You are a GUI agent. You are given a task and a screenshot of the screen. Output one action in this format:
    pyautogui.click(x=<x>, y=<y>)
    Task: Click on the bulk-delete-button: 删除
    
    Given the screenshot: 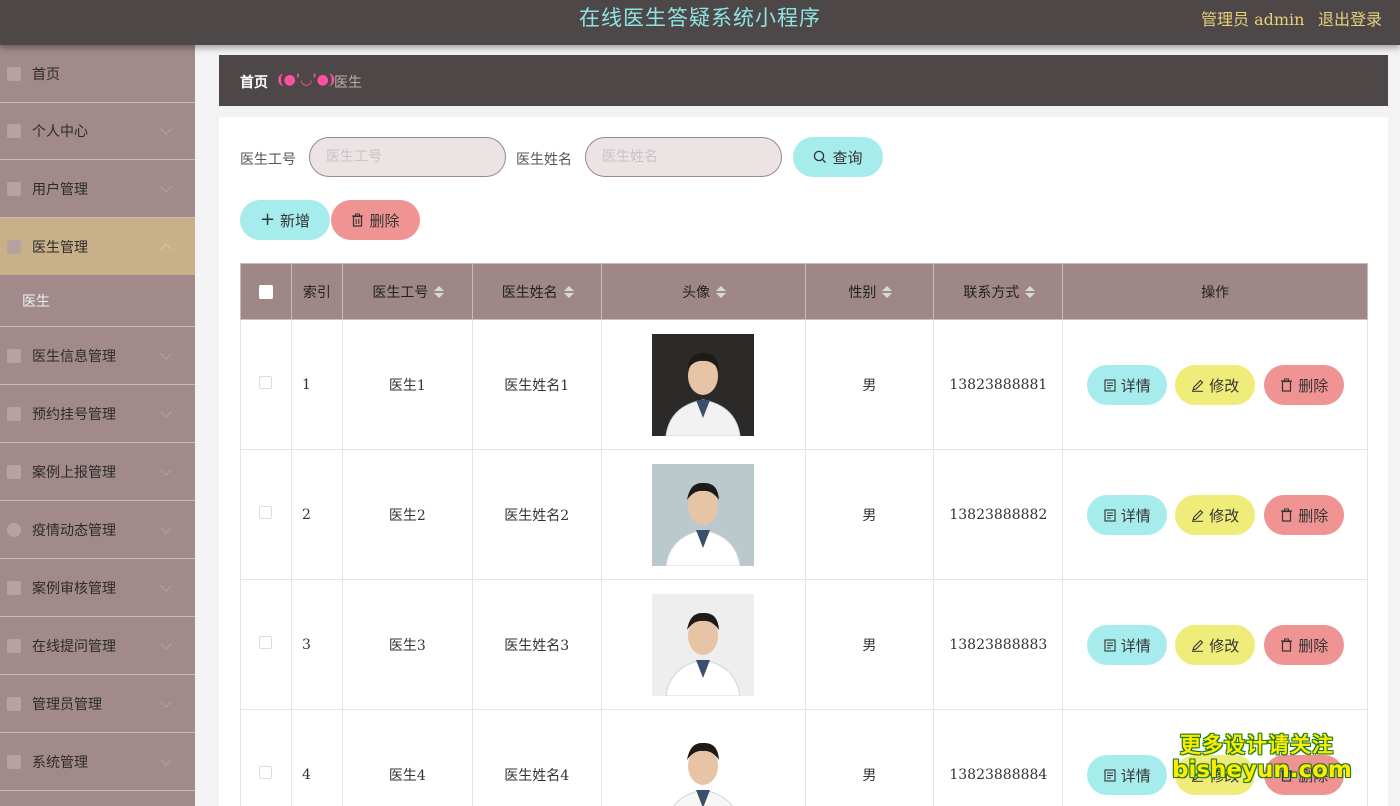 What is the action you would take?
    pyautogui.click(x=375, y=220)
    